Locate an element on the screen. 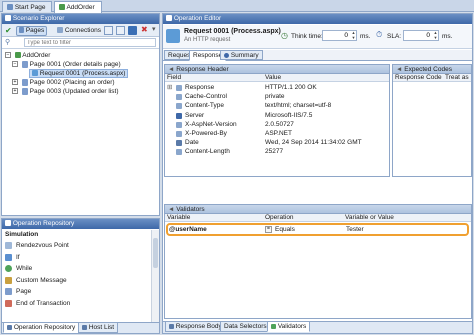 This screenshot has height=335, width=474. connections-button: Connections is located at coordinates (79, 31).